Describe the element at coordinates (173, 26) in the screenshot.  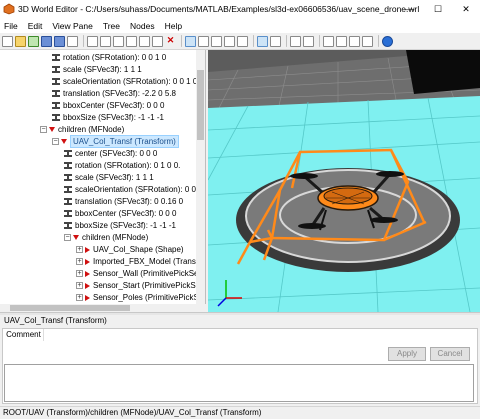
I see `menu-help: Help` at that location.